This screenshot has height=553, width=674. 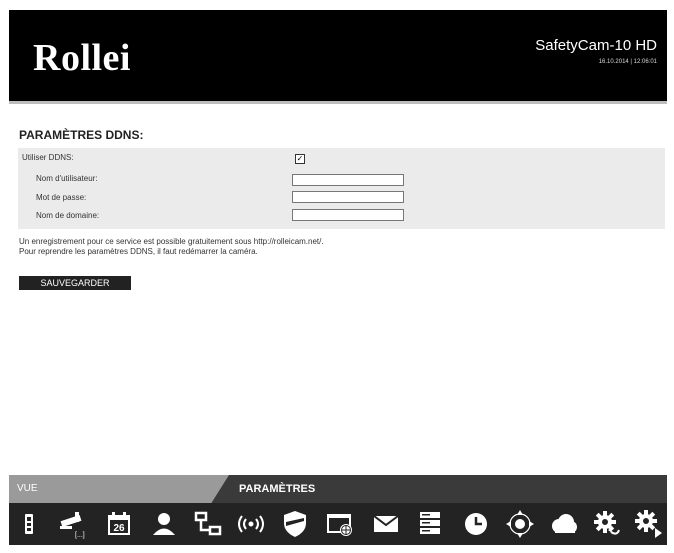 I want to click on username-label: Nom d'utilisateur:, so click(x=67, y=178).